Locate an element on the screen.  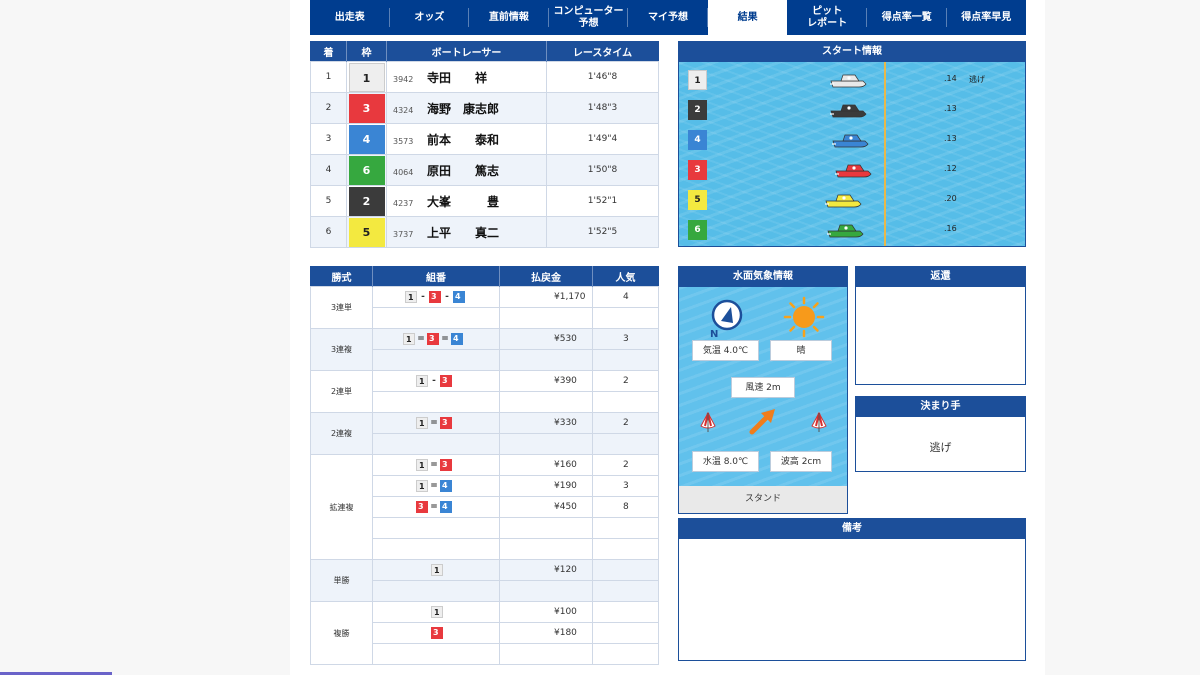
tab-6: ピット レポート is located at coordinates (827, 17).